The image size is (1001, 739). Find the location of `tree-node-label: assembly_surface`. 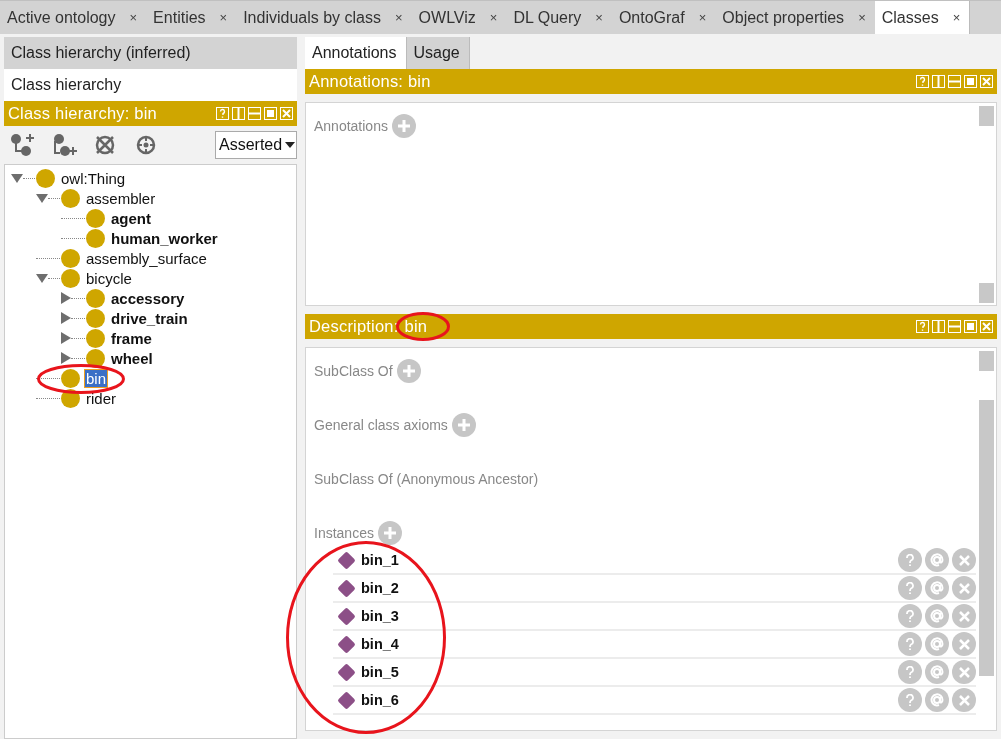

tree-node-label: assembly_surface is located at coordinates (146, 258).